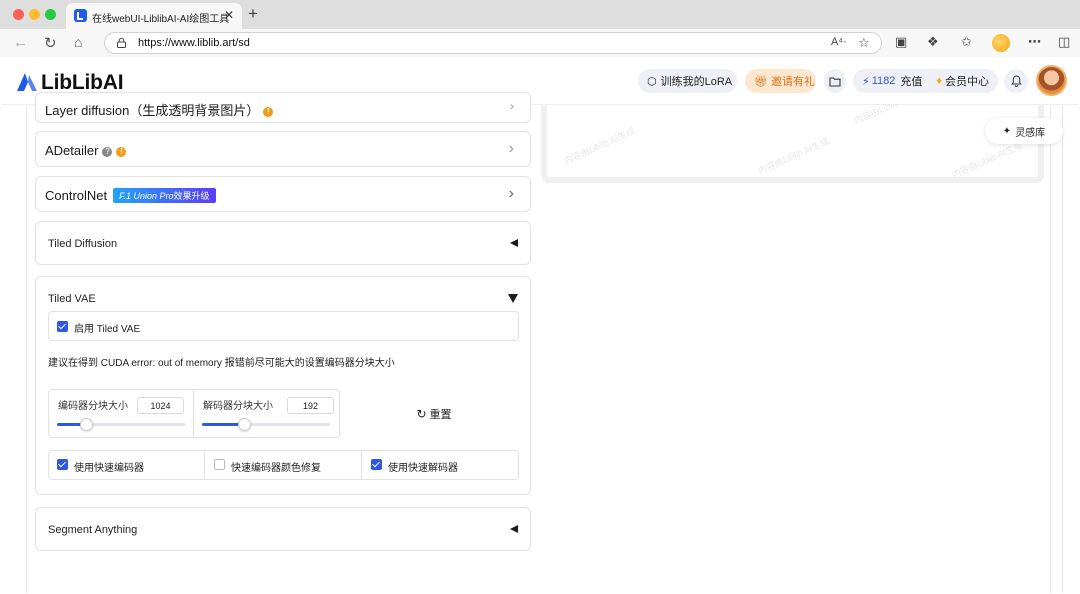 Image resolution: width=1080 pixels, height=594 pixels. Describe the element at coordinates (164, 195) in the screenshot. I see `upgrade-badge: F.1 Union Pro效果升级` at that location.